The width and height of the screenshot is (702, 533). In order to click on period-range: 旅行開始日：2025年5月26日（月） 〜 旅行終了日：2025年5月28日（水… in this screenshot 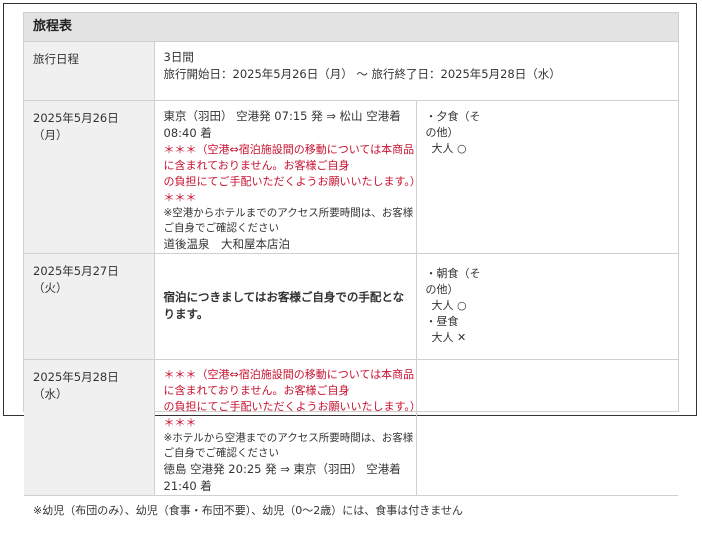, I will do `click(362, 74)`.